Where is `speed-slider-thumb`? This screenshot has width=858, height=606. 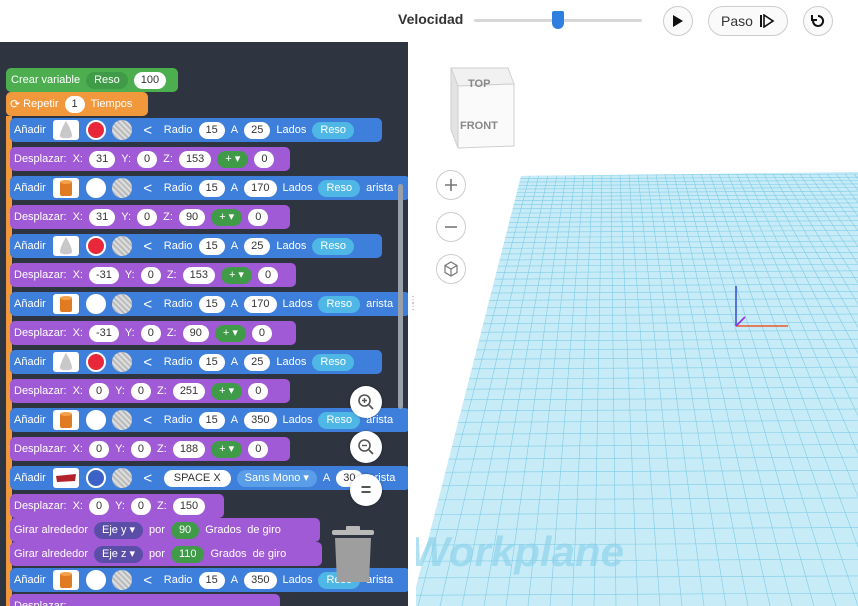 speed-slider-thumb is located at coordinates (558, 20).